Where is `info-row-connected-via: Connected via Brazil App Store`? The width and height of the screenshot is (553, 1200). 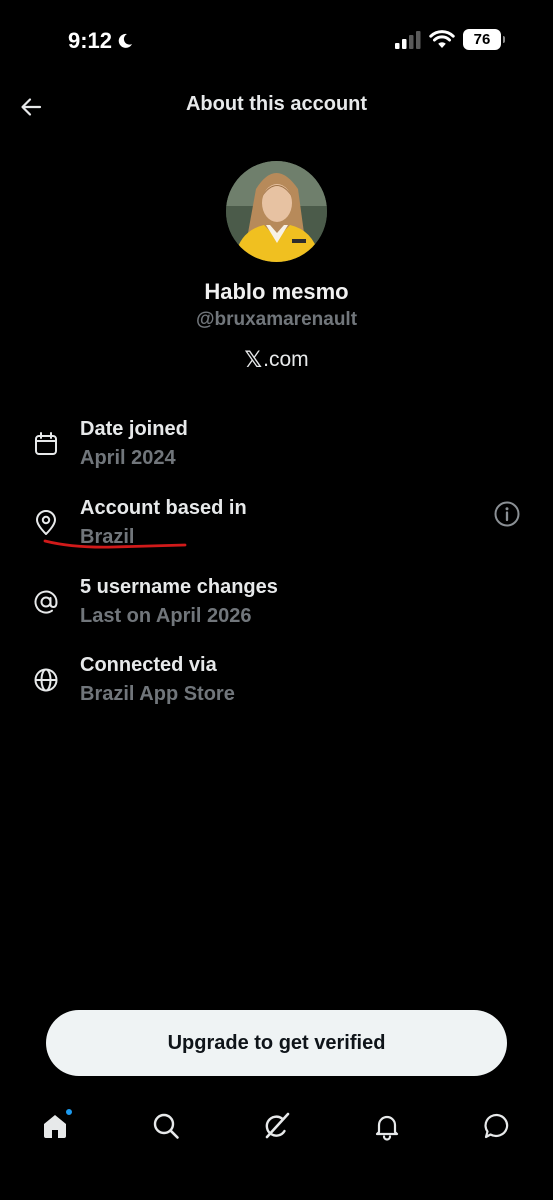 info-row-connected-via: Connected via Brazil App Store is located at coordinates (276, 686).